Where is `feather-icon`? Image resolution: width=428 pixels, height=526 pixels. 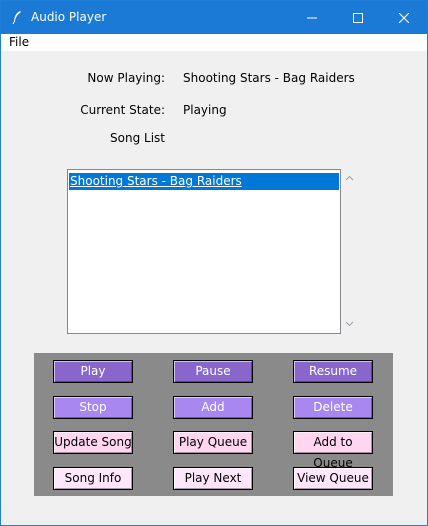
feather-icon is located at coordinates (16, 17).